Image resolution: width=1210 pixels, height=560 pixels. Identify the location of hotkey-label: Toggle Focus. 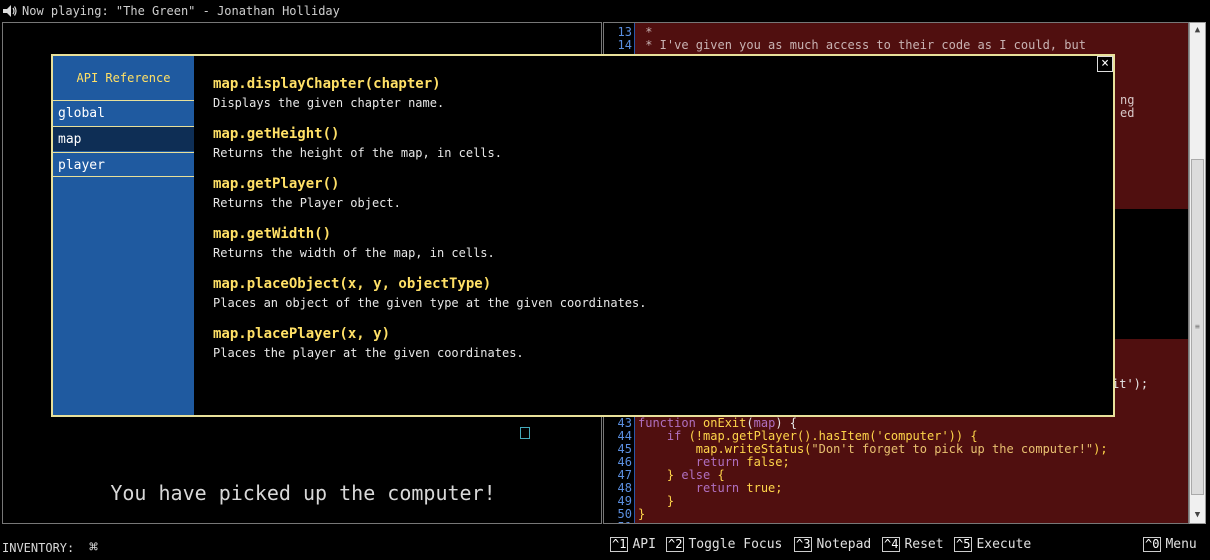
(735, 544).